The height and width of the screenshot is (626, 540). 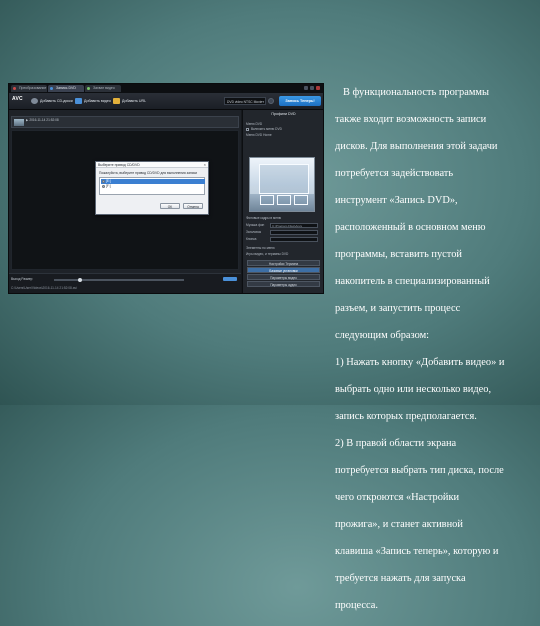 What do you see at coordinates (417, 551) in the screenshot?
I see `text-line: клавиша «Запись теперь», которую и` at bounding box center [417, 551].